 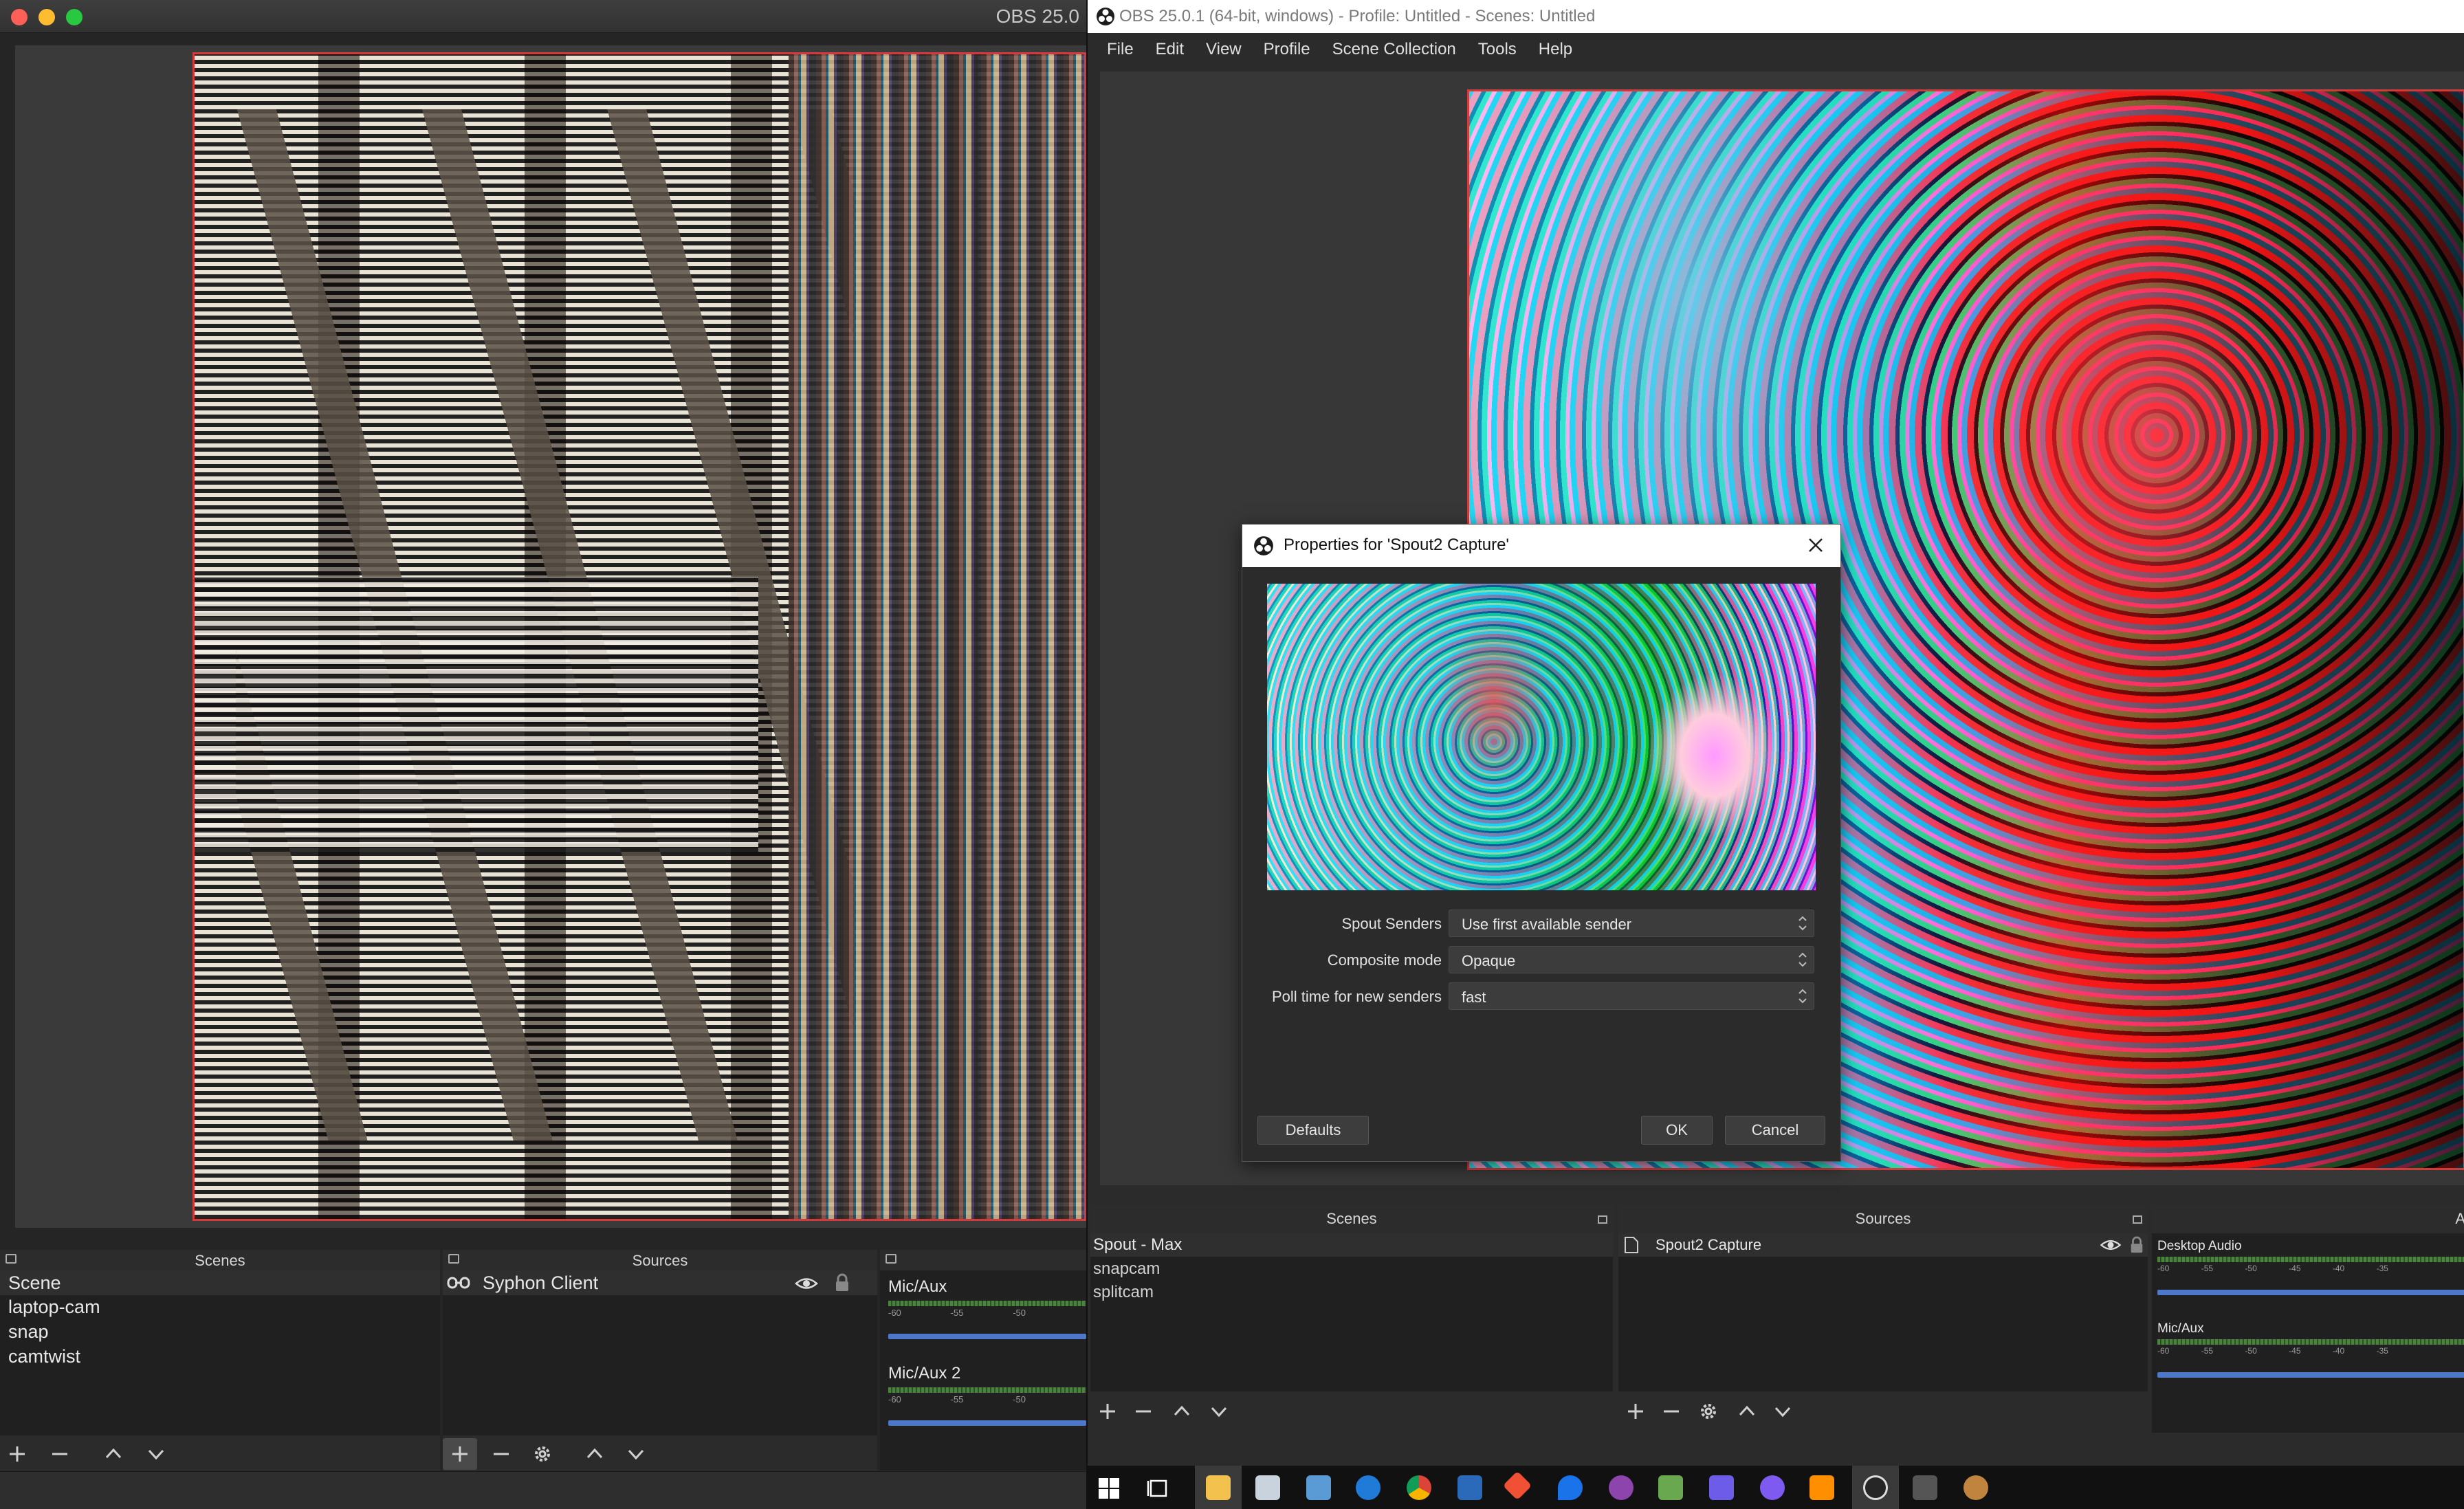 What do you see at coordinates (1394, 49) in the screenshot?
I see `menu-scene-collection: Scene Collection` at bounding box center [1394, 49].